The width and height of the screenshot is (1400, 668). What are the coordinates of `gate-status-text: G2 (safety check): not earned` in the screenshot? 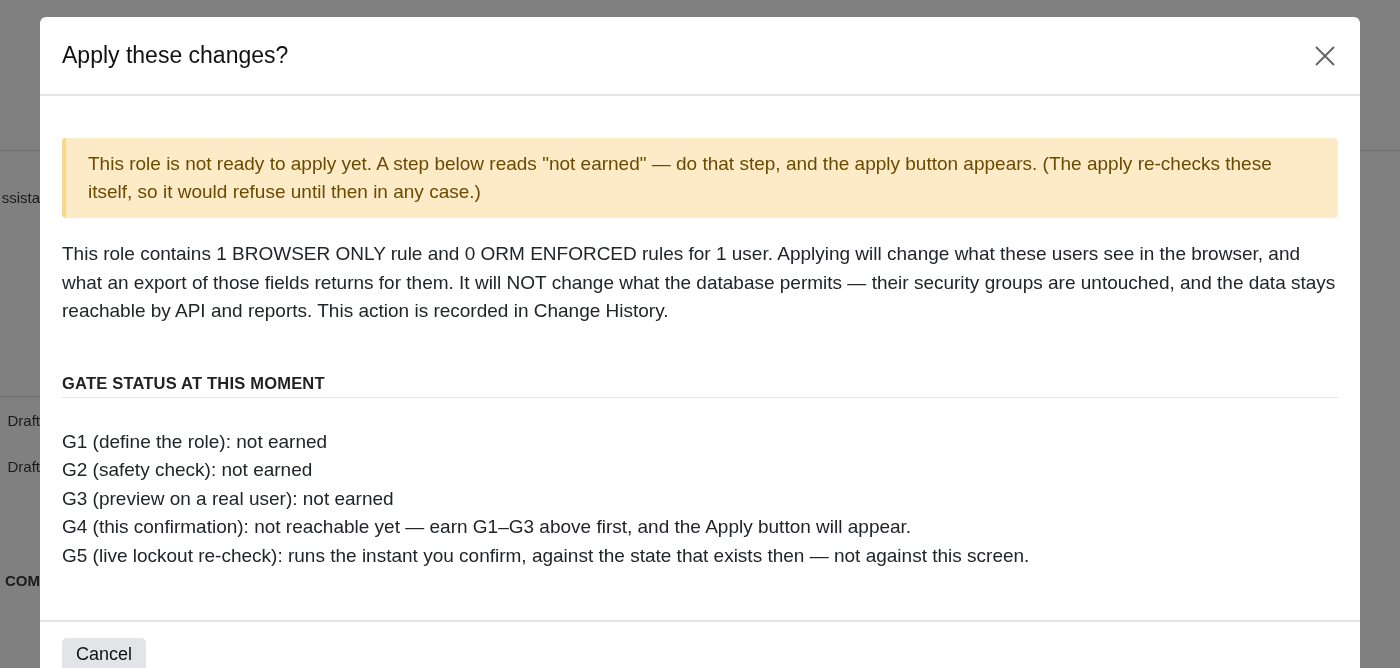 It's located at (188, 470).